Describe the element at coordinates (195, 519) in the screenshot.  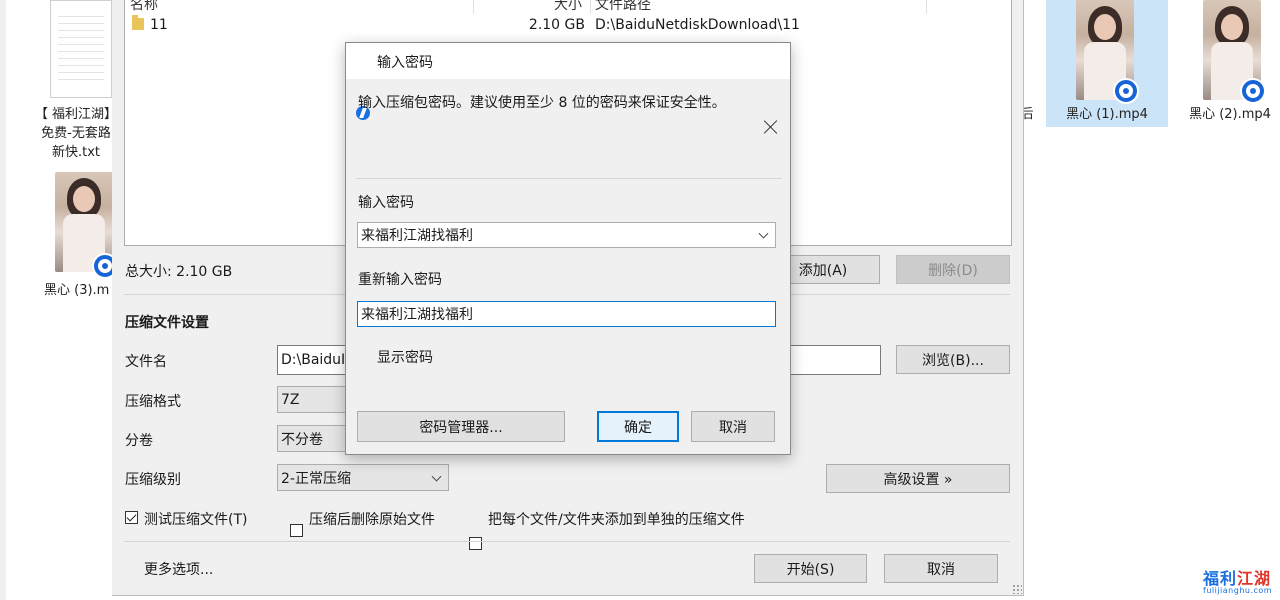
I see `test-archive-label: 测试压缩文件(T)` at that location.